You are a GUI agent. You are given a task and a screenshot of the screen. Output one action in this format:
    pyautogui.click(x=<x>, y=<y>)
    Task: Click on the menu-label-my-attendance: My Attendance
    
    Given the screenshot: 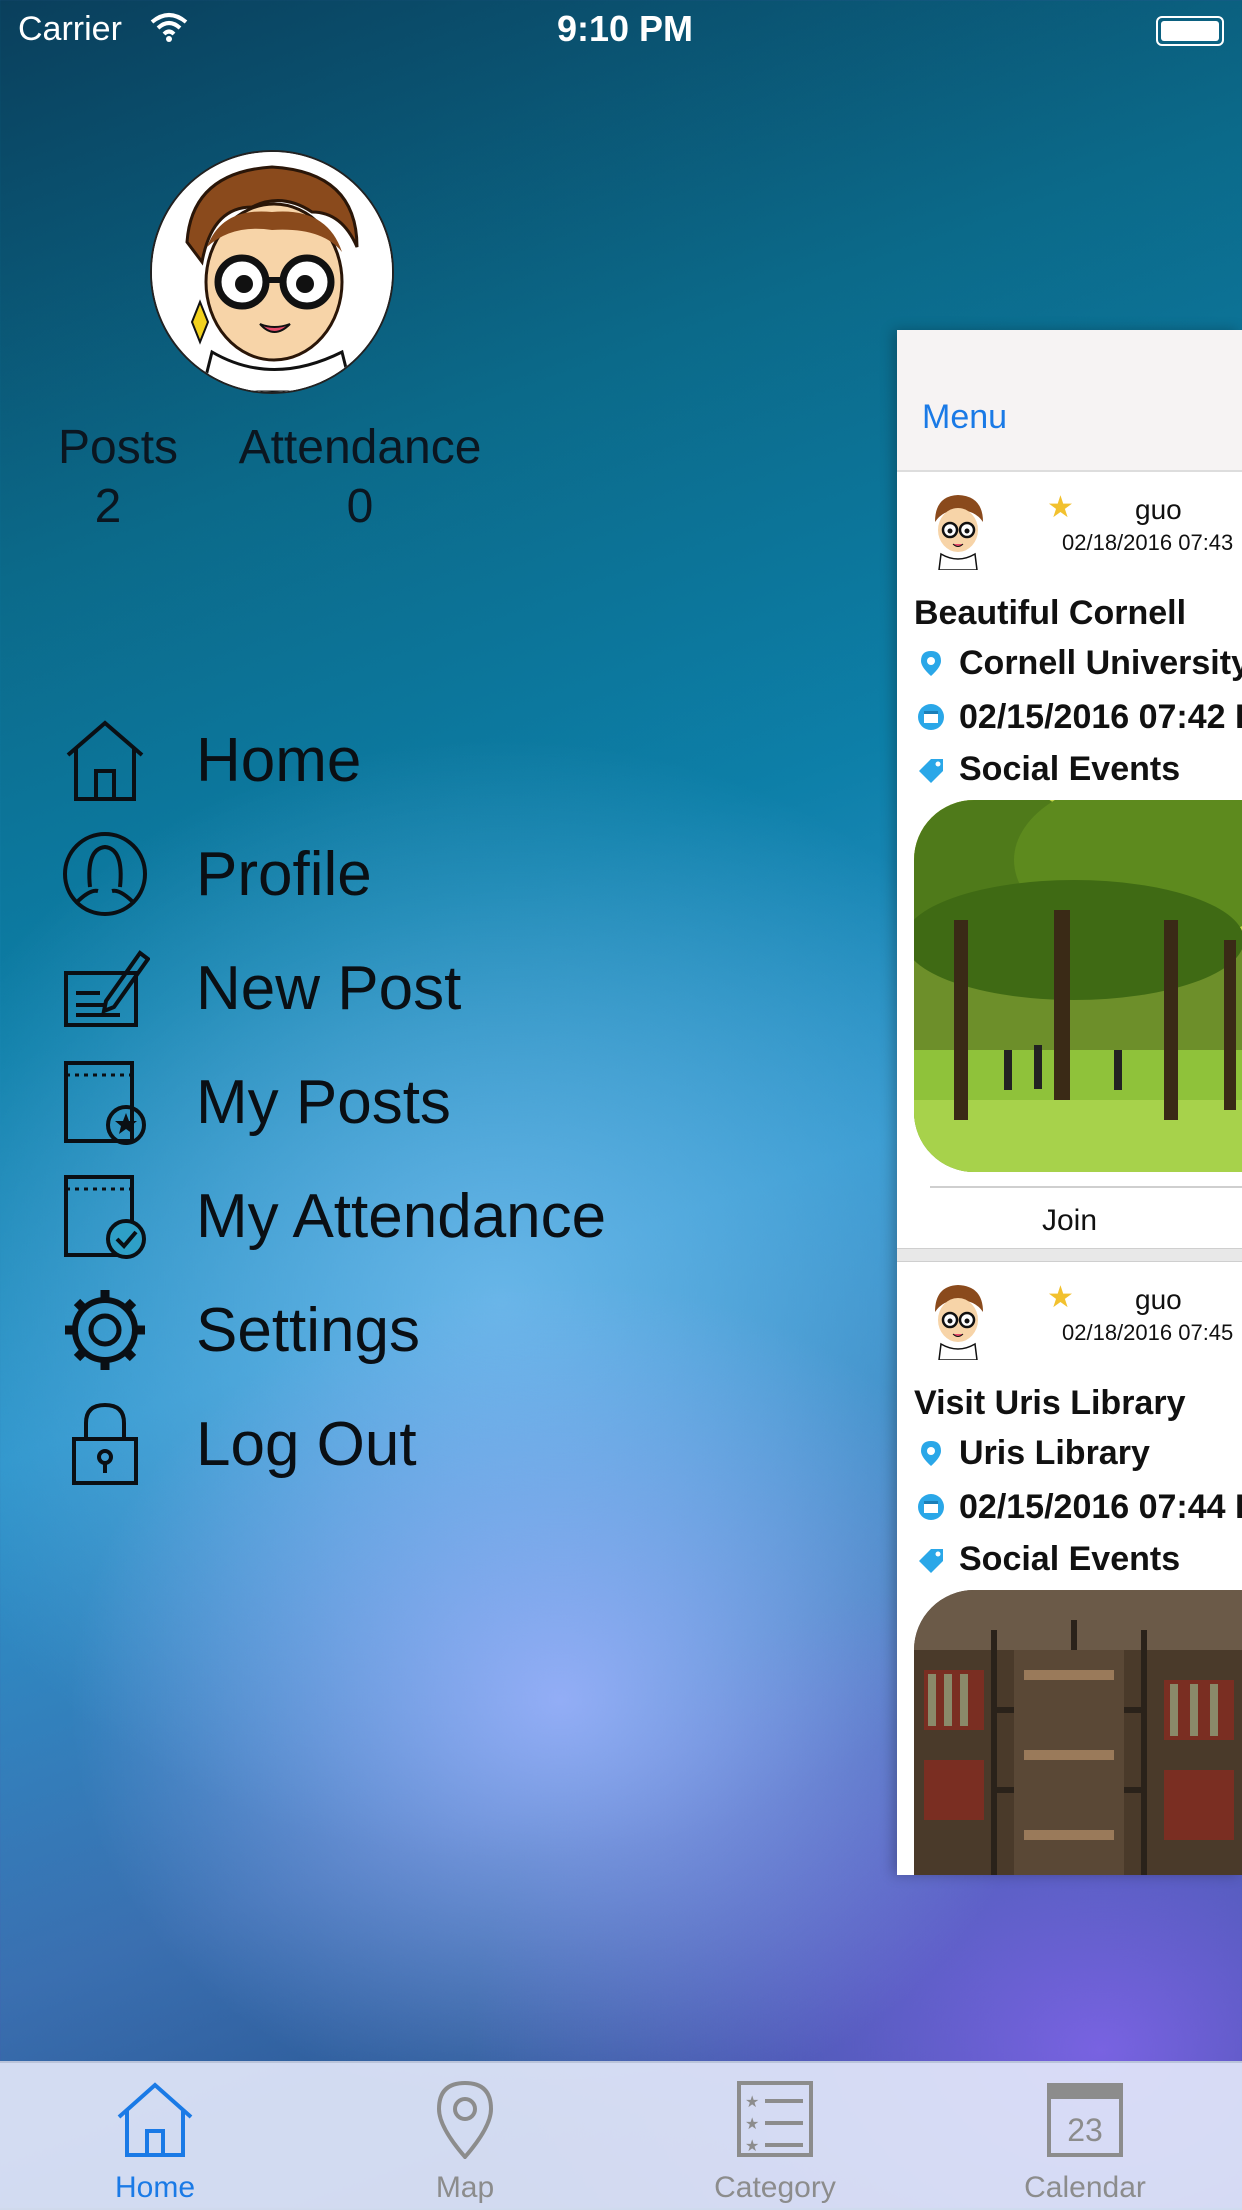 What is the action you would take?
    pyautogui.click(x=401, y=1216)
    